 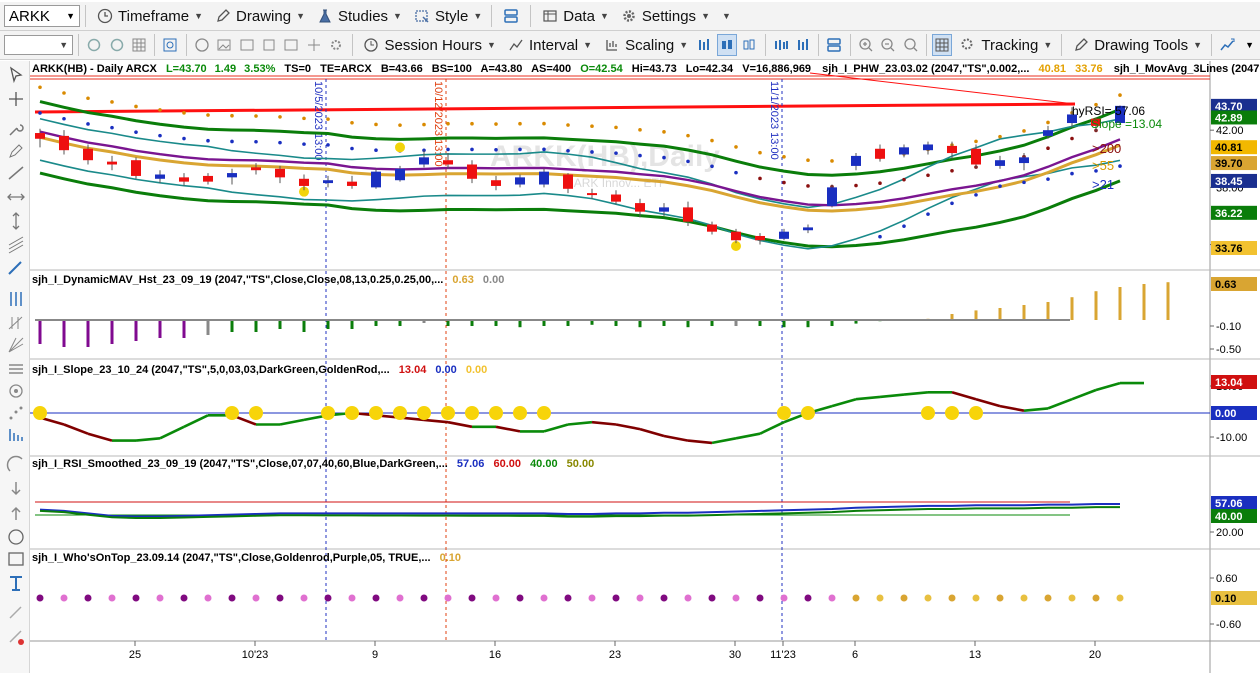 I want to click on zoom-data-icon, so click(x=170, y=45).